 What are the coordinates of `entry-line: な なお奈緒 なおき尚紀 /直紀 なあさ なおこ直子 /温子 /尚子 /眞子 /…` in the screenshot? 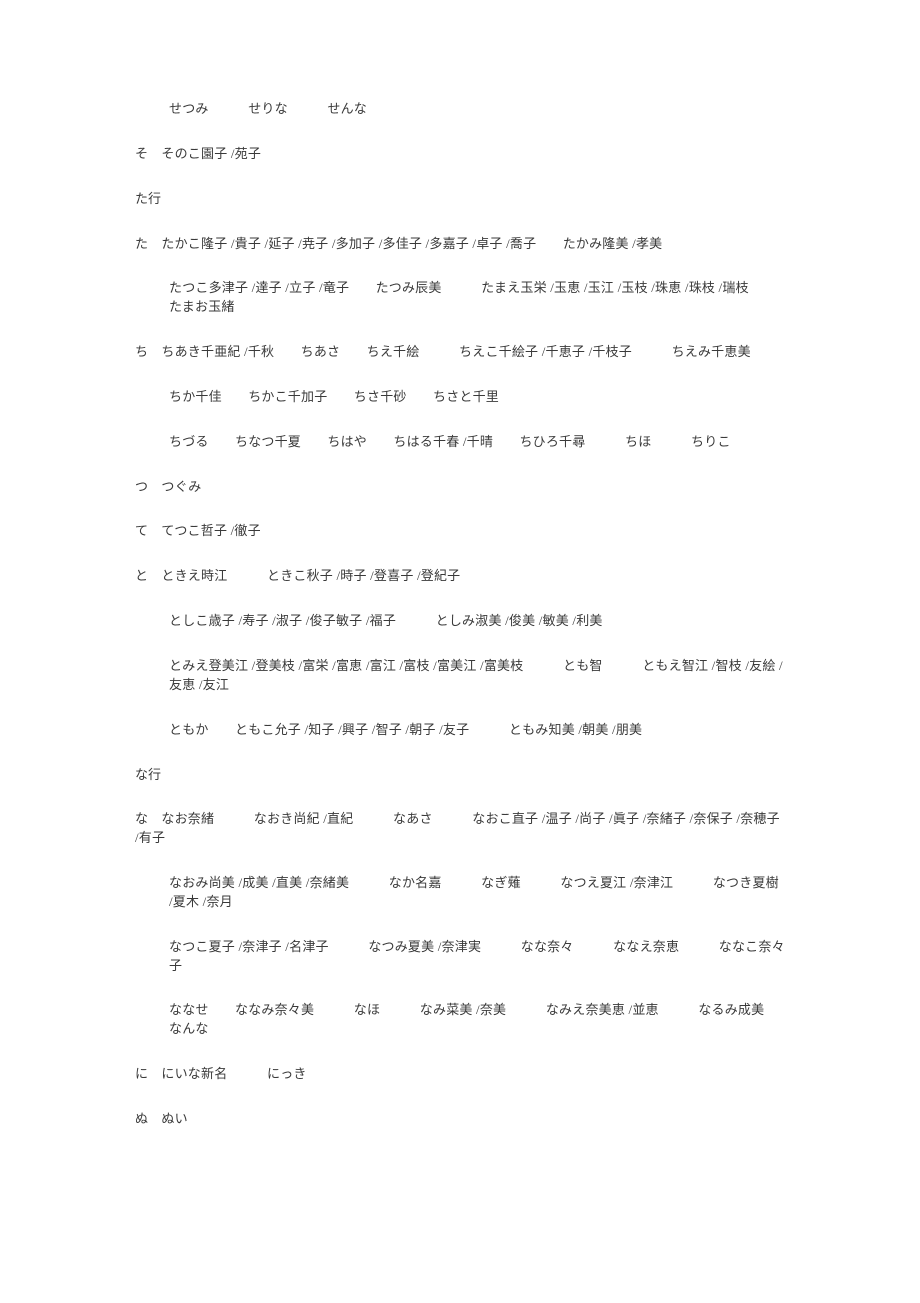 It's located at (459, 828).